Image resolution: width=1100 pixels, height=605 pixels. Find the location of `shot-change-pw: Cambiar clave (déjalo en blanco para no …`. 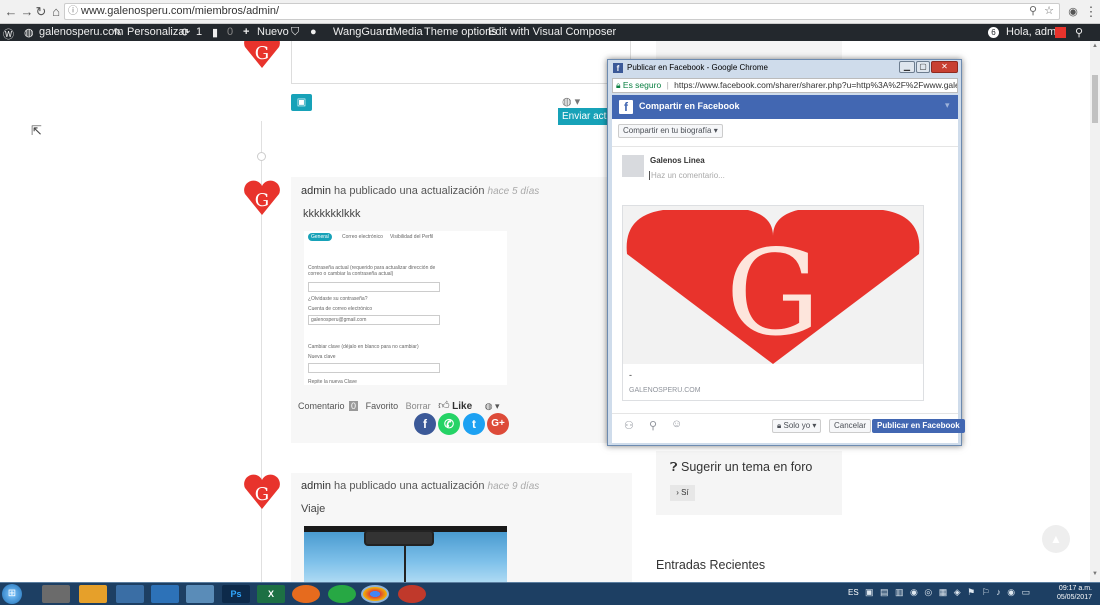

shot-change-pw: Cambiar clave (déjalo en blanco para no … is located at coordinates (363, 347).